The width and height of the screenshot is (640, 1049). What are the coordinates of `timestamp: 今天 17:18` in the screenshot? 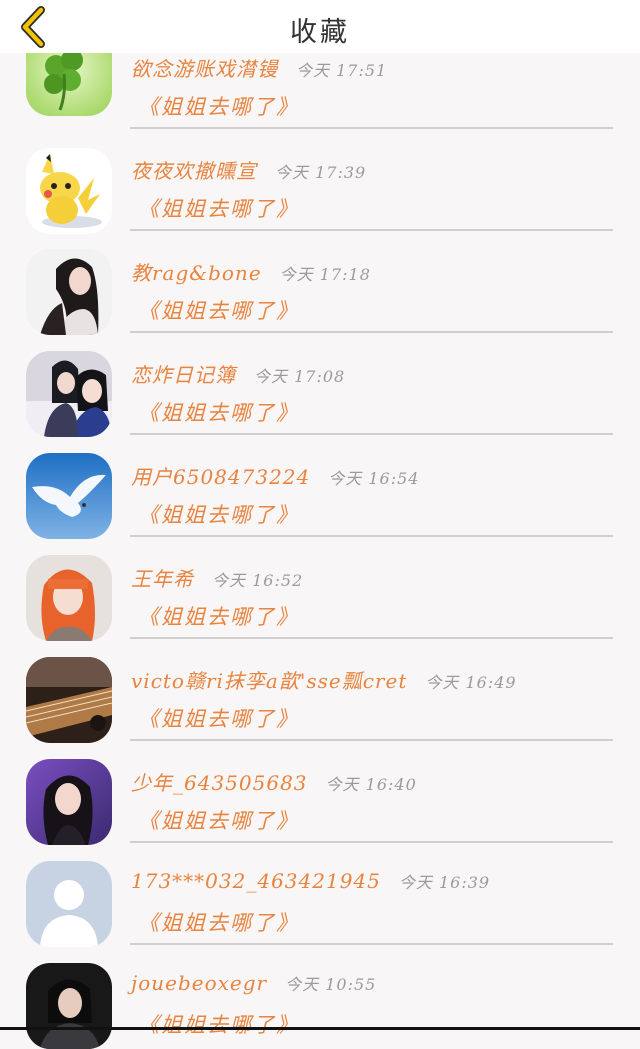 It's located at (325, 274).